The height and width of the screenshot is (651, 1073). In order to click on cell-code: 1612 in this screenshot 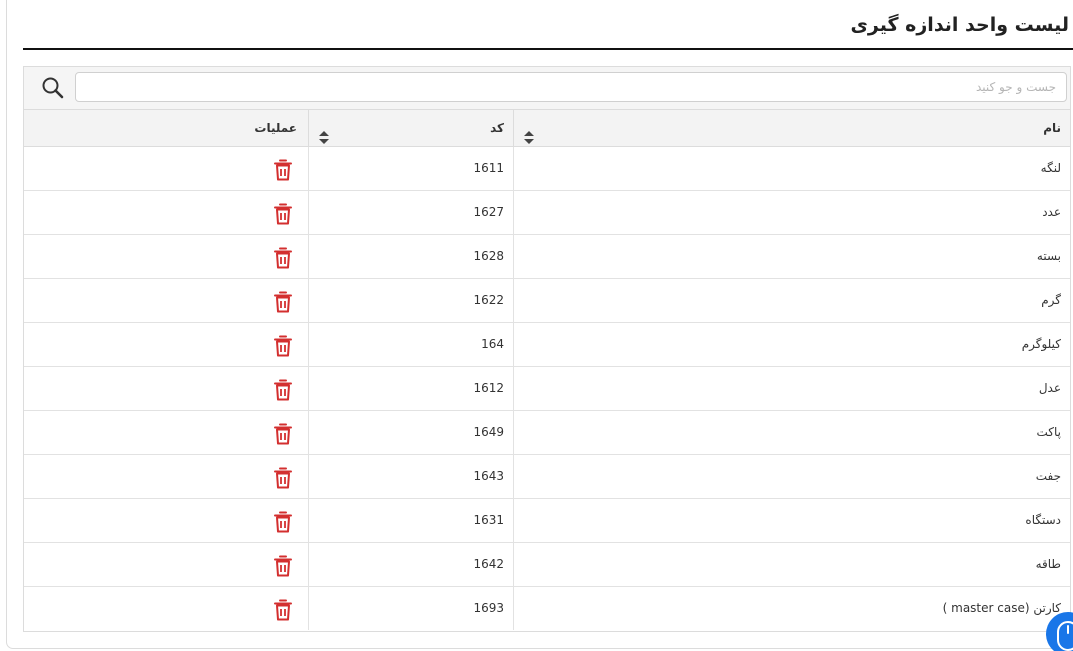, I will do `click(411, 388)`.